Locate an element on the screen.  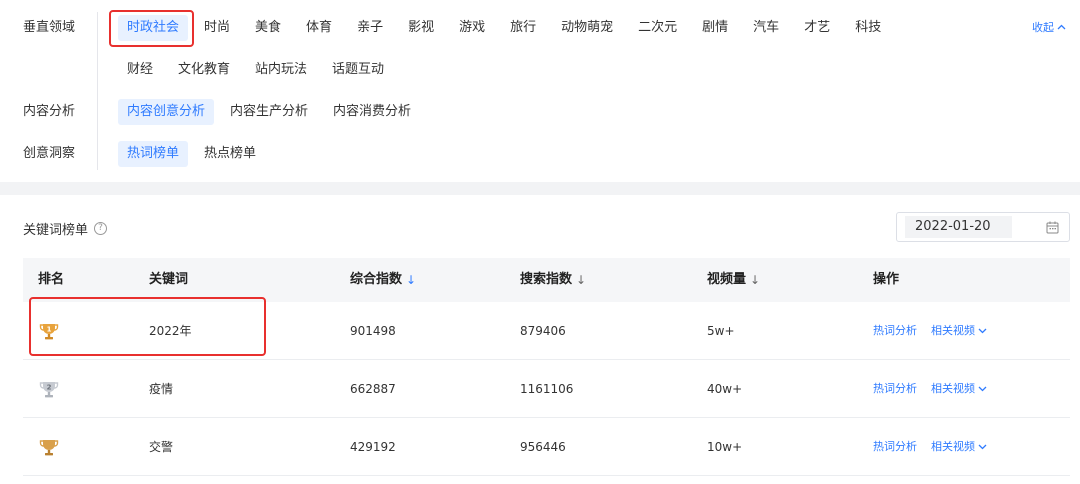
tag-culture-education: 文化教育 is located at coordinates (204, 70).